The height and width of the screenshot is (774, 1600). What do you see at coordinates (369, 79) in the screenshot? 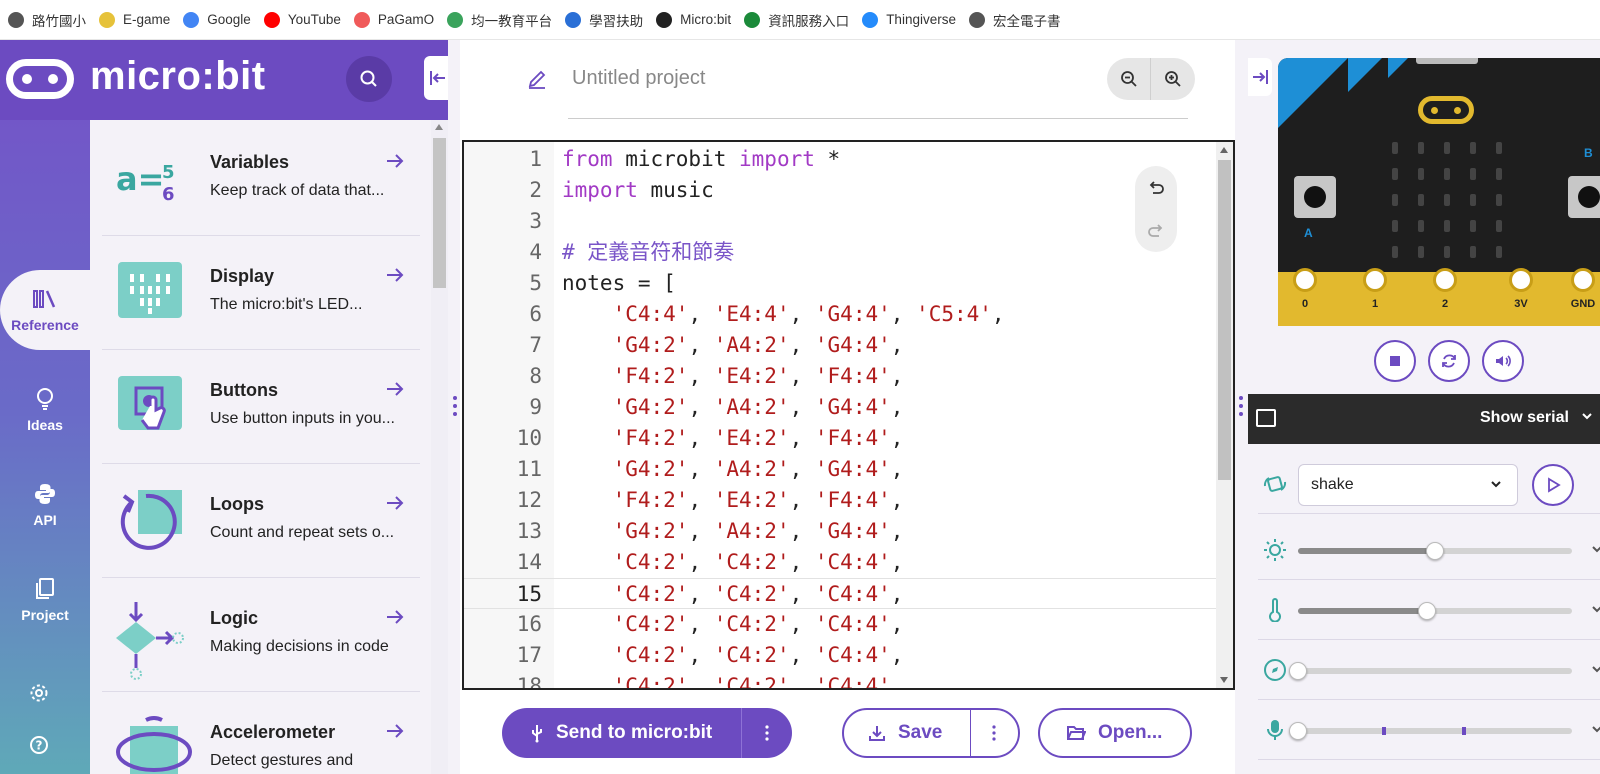
I see `search-button` at bounding box center [369, 79].